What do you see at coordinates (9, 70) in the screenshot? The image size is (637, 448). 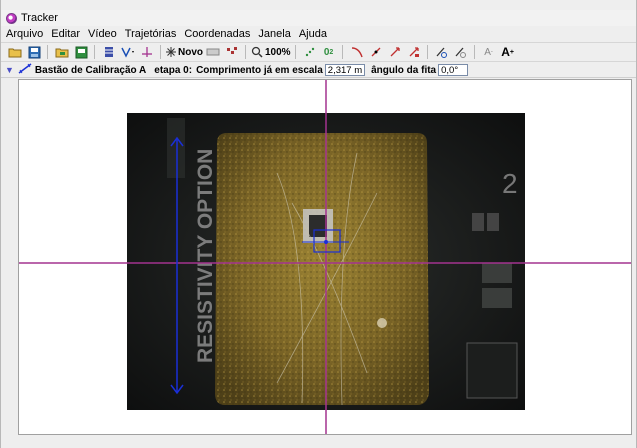 I see `track-dropdown-icon: ▼` at bounding box center [9, 70].